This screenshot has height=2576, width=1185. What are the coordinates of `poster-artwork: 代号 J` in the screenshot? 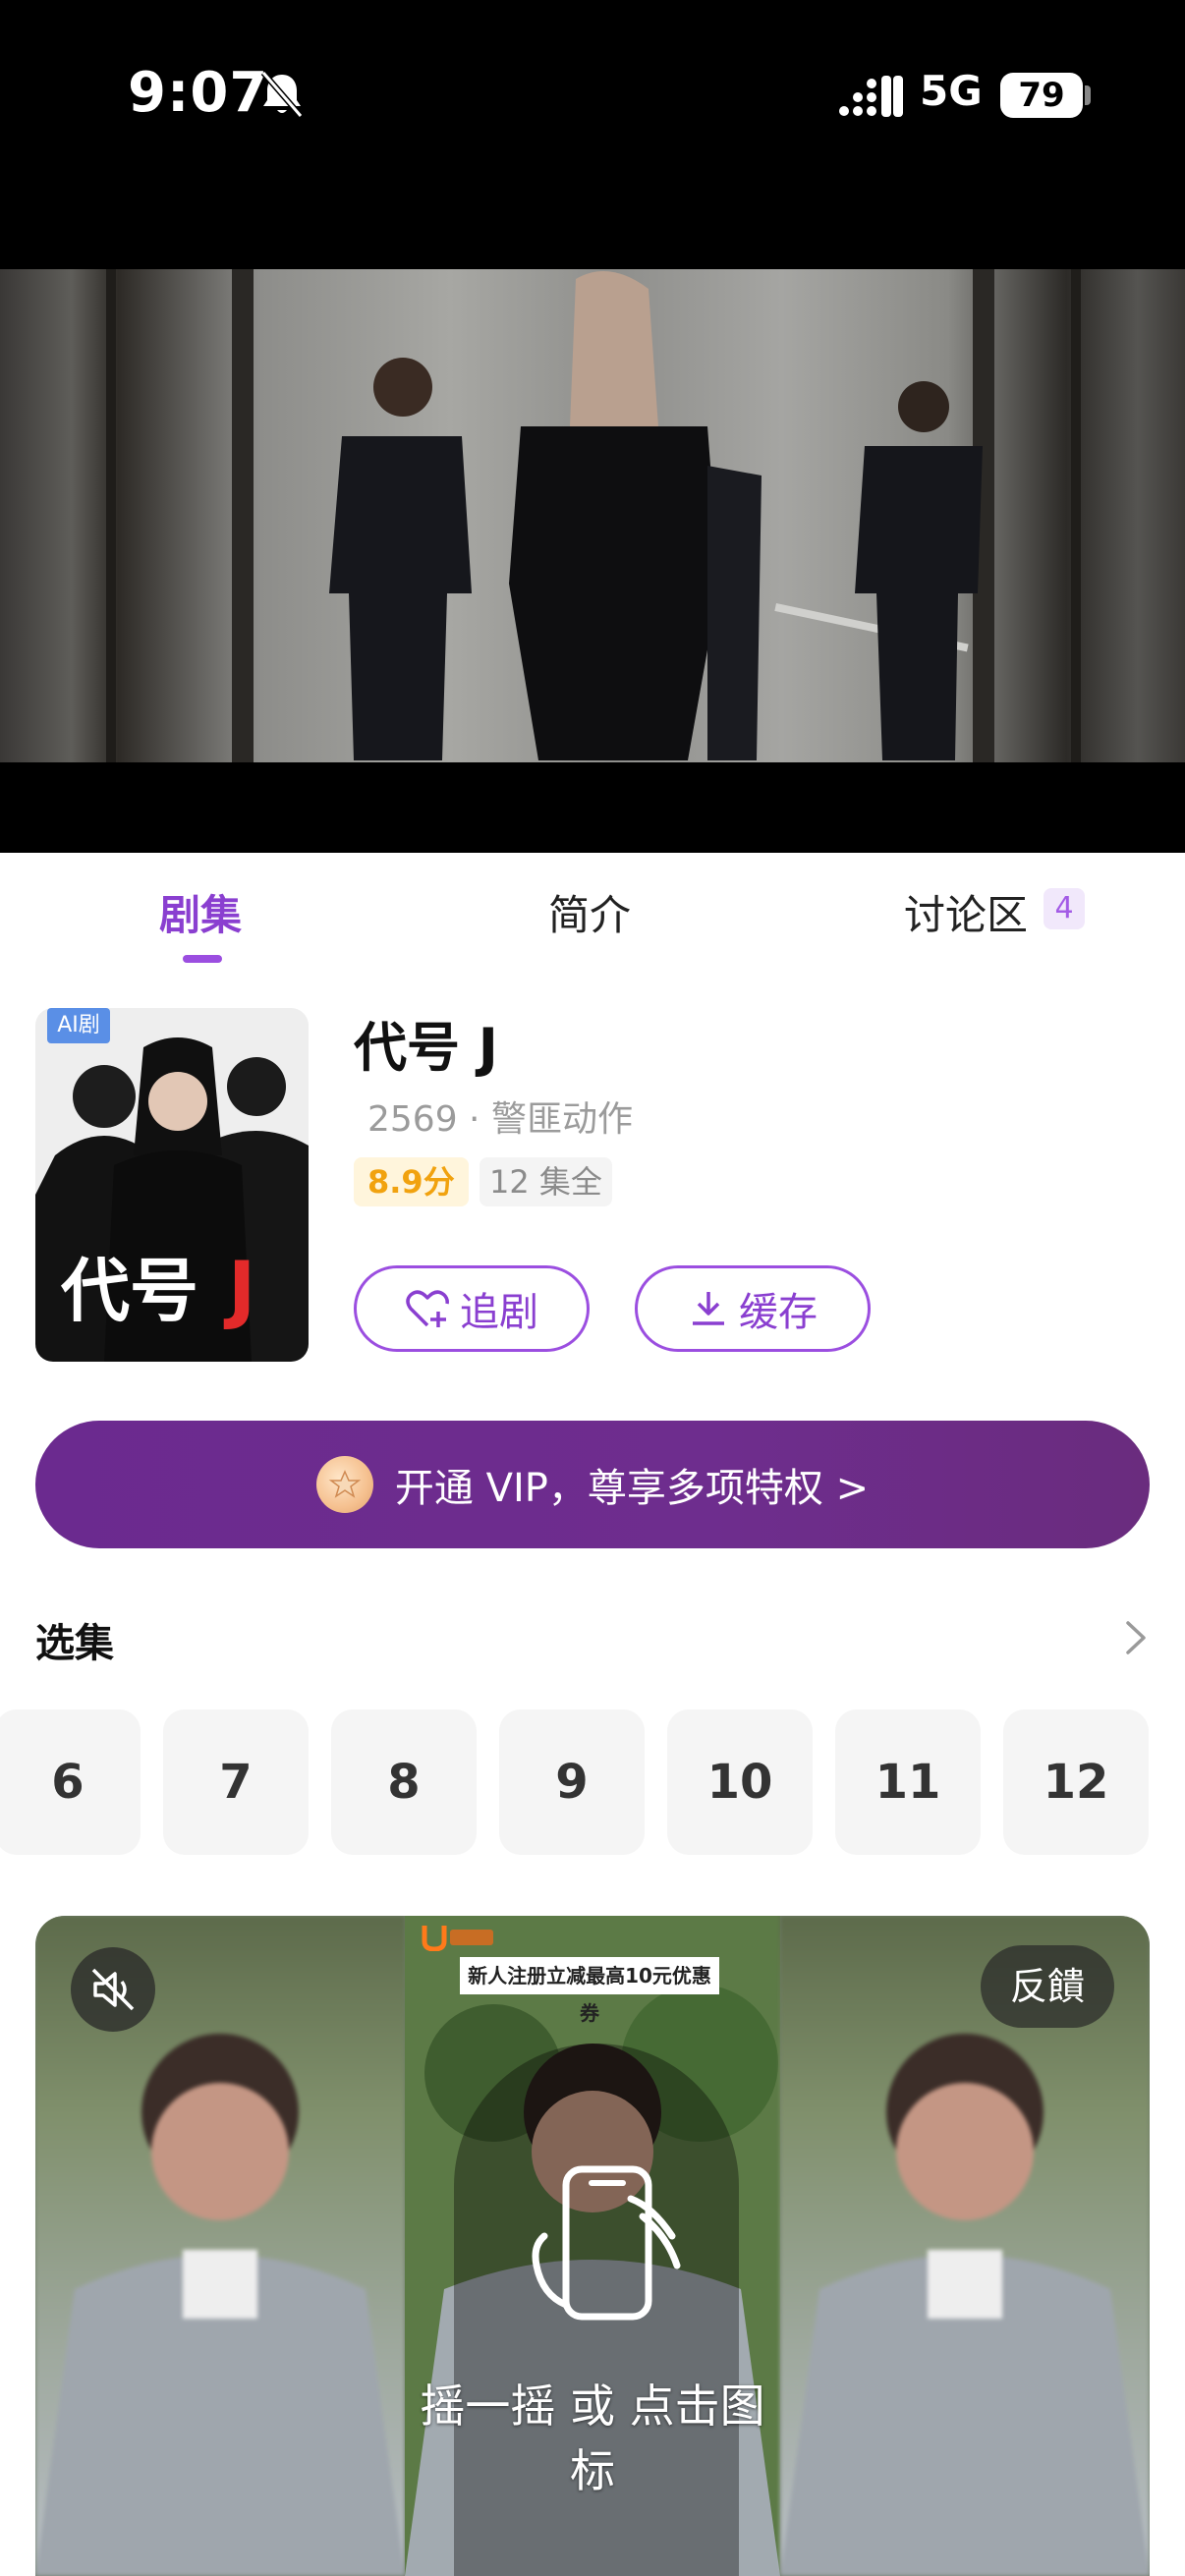 It's located at (172, 1185).